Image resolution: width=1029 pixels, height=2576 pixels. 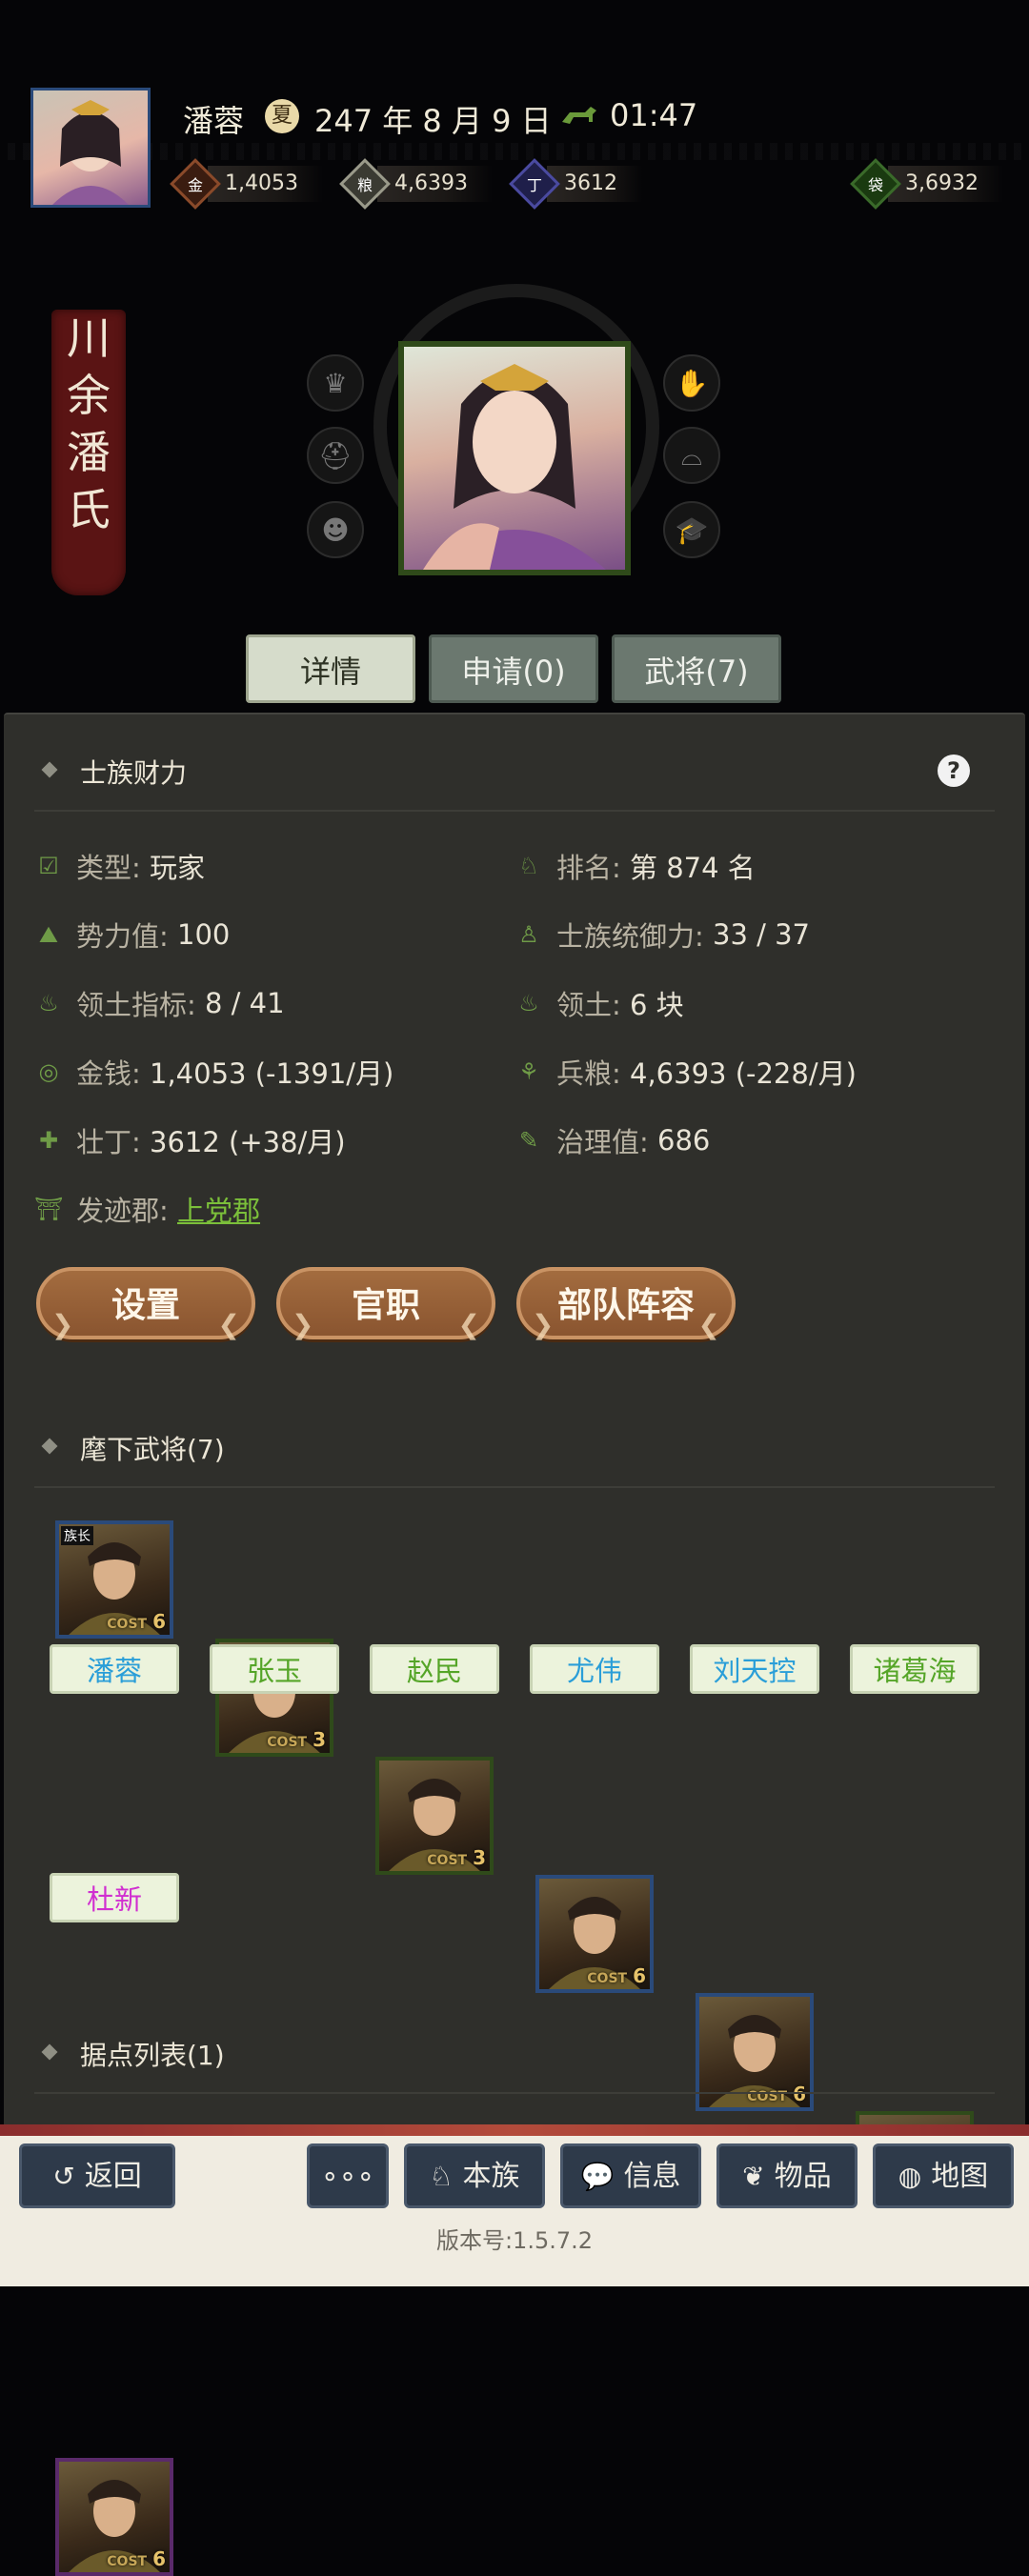 I want to click on scholar-cap-icon: 🎓, so click(x=691, y=529).